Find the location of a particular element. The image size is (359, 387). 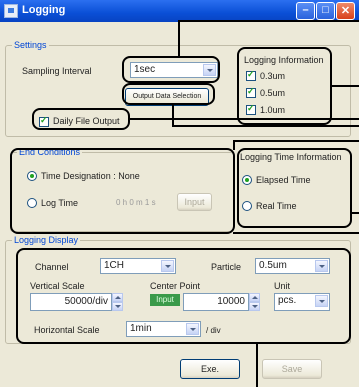

app-icon is located at coordinates (11, 11).